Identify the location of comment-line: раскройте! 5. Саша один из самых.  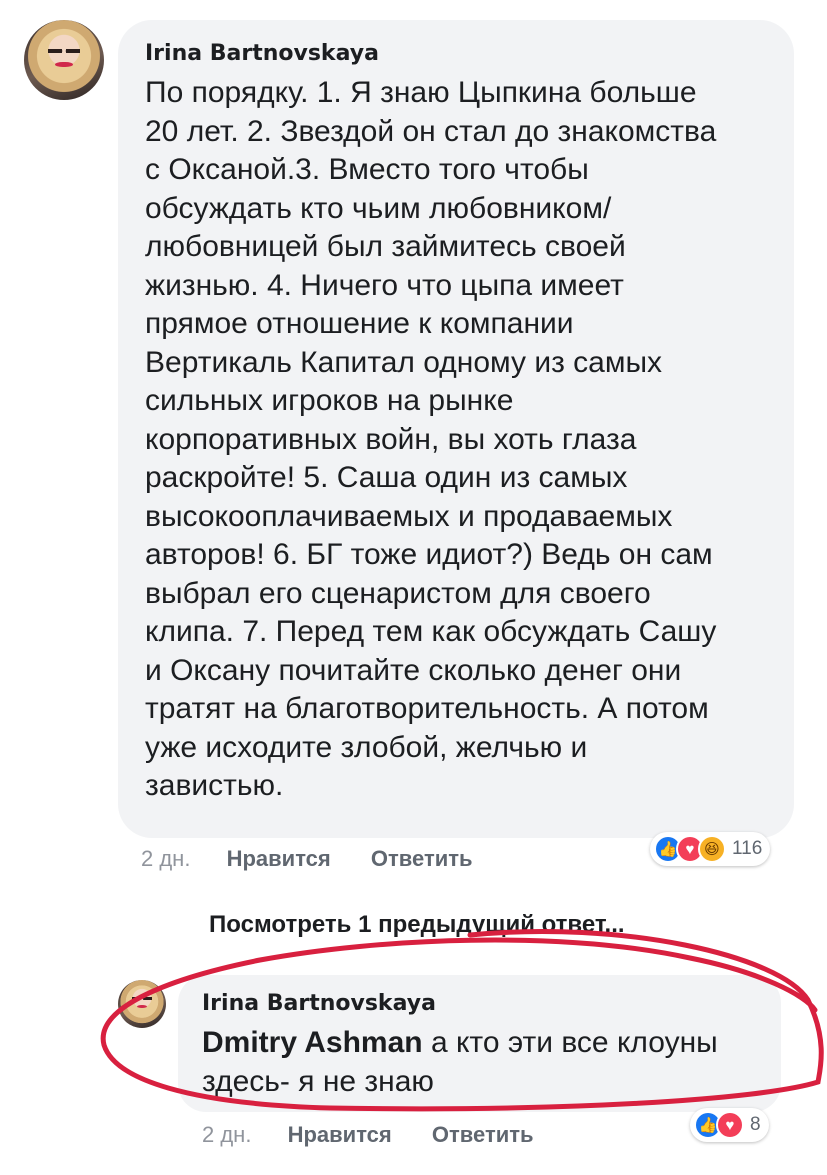
(386, 477).